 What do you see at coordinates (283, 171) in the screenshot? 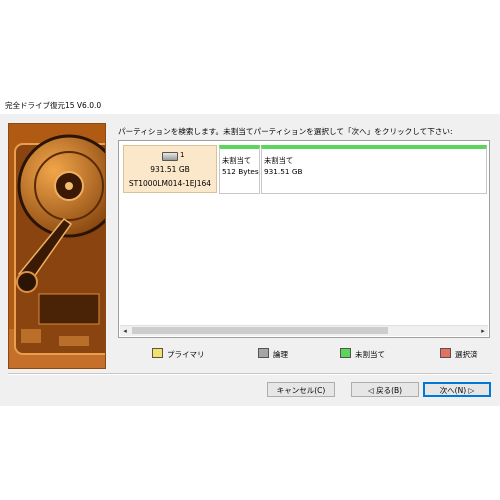
I see `partition-size: 931.51 GB` at bounding box center [283, 171].